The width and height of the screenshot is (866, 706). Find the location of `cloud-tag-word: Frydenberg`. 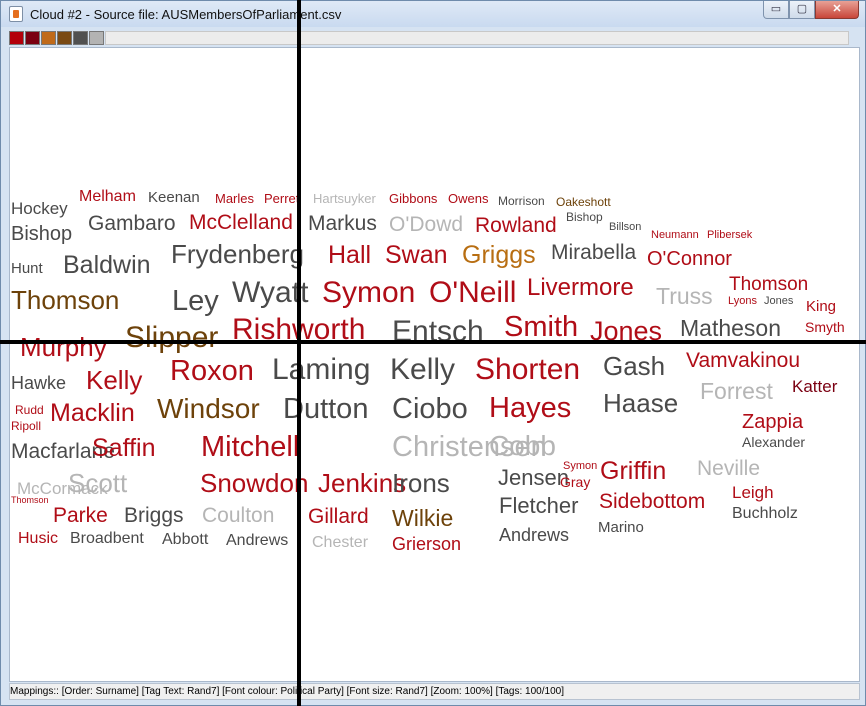

cloud-tag-word: Frydenberg is located at coordinates (237, 254).